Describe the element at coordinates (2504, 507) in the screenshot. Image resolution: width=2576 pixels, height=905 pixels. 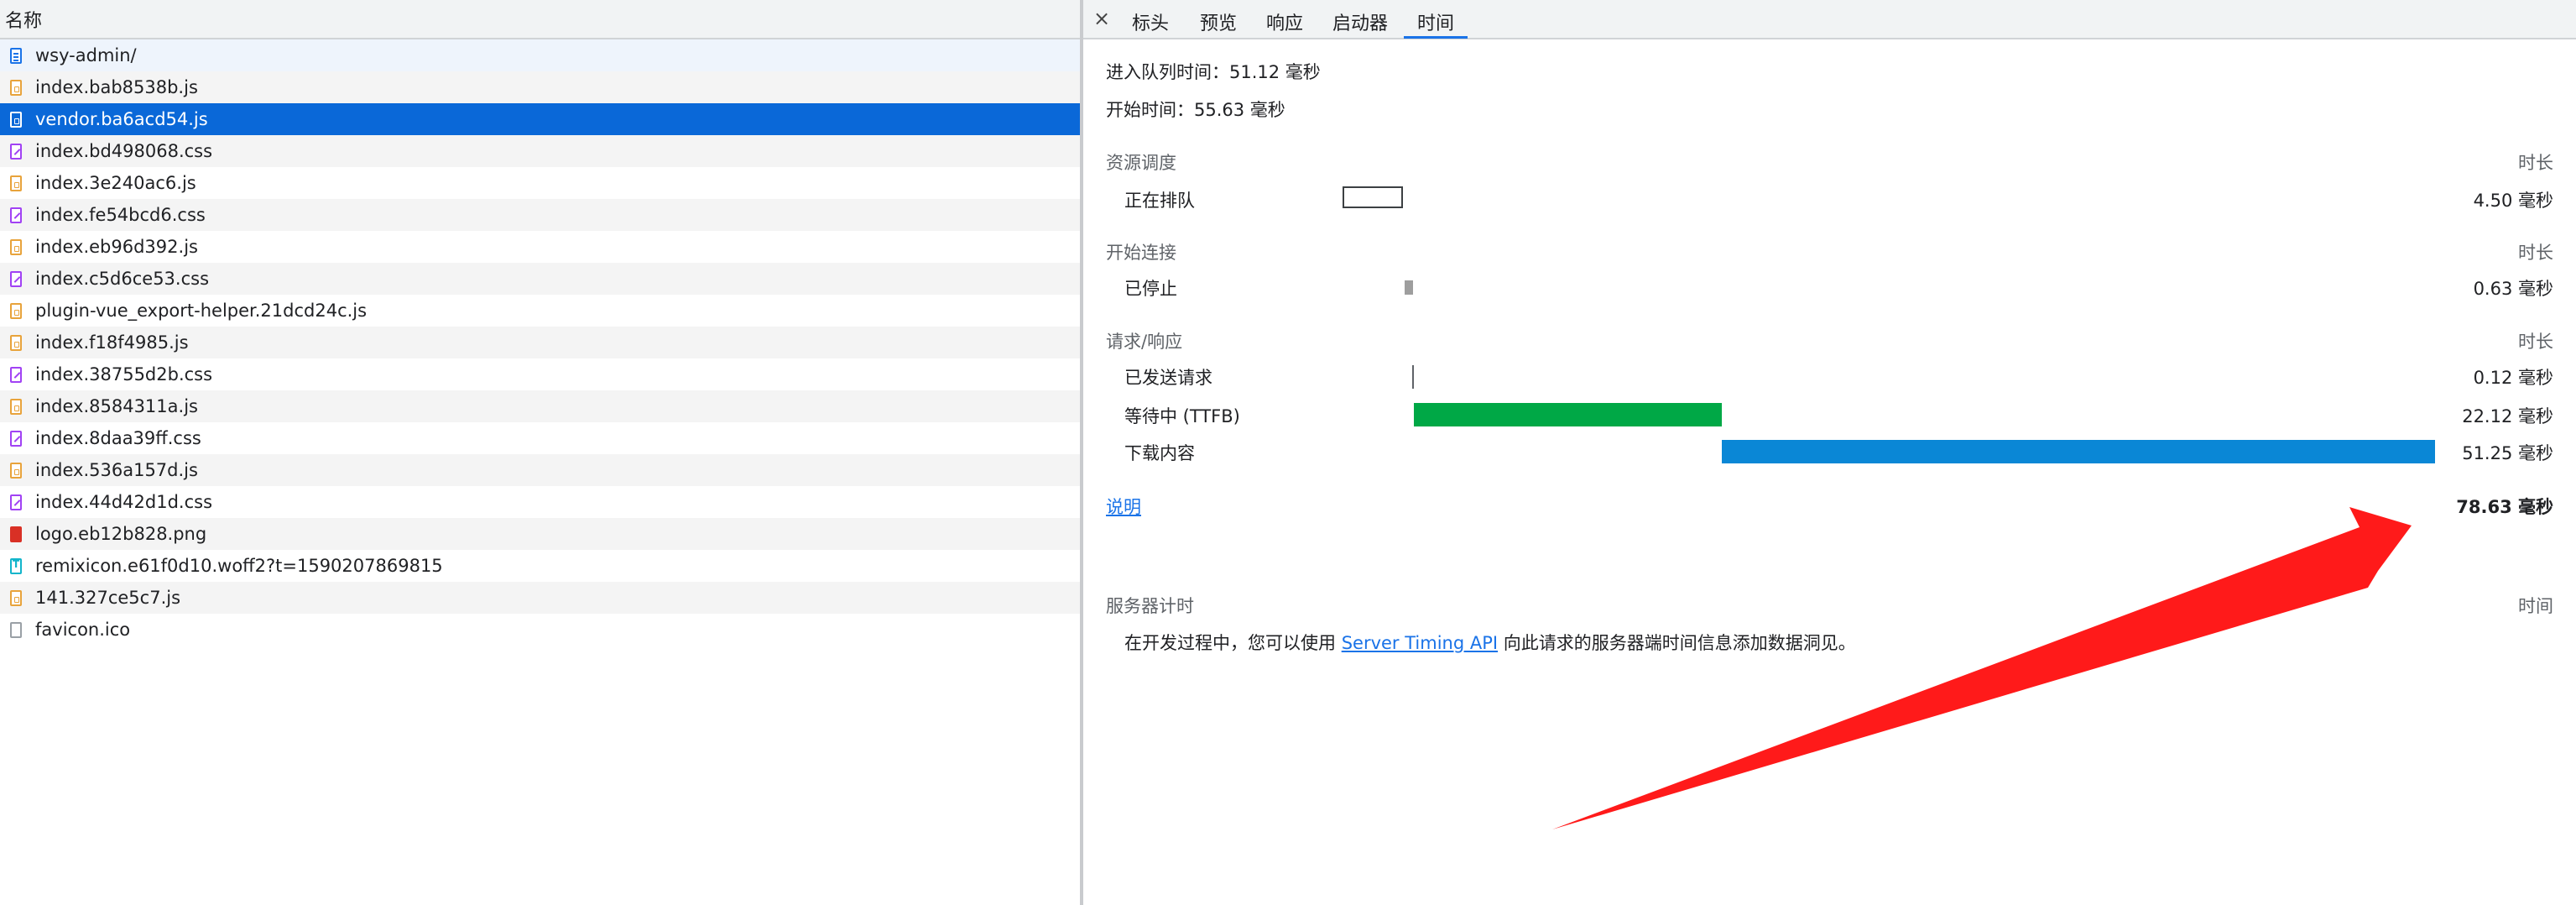
I see `total-duration: 78.63 毫秒` at that location.